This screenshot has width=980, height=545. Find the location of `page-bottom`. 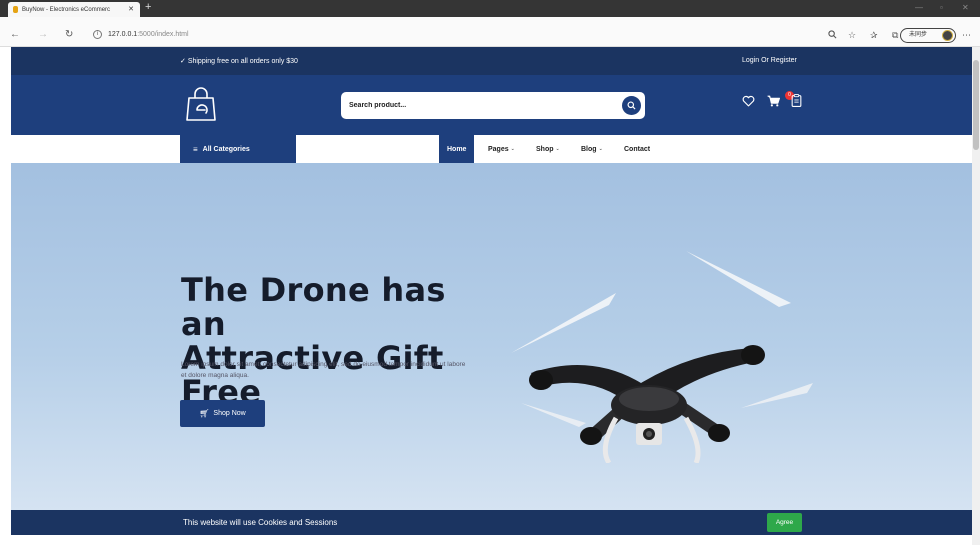

page-bottom is located at coordinates (491, 540).